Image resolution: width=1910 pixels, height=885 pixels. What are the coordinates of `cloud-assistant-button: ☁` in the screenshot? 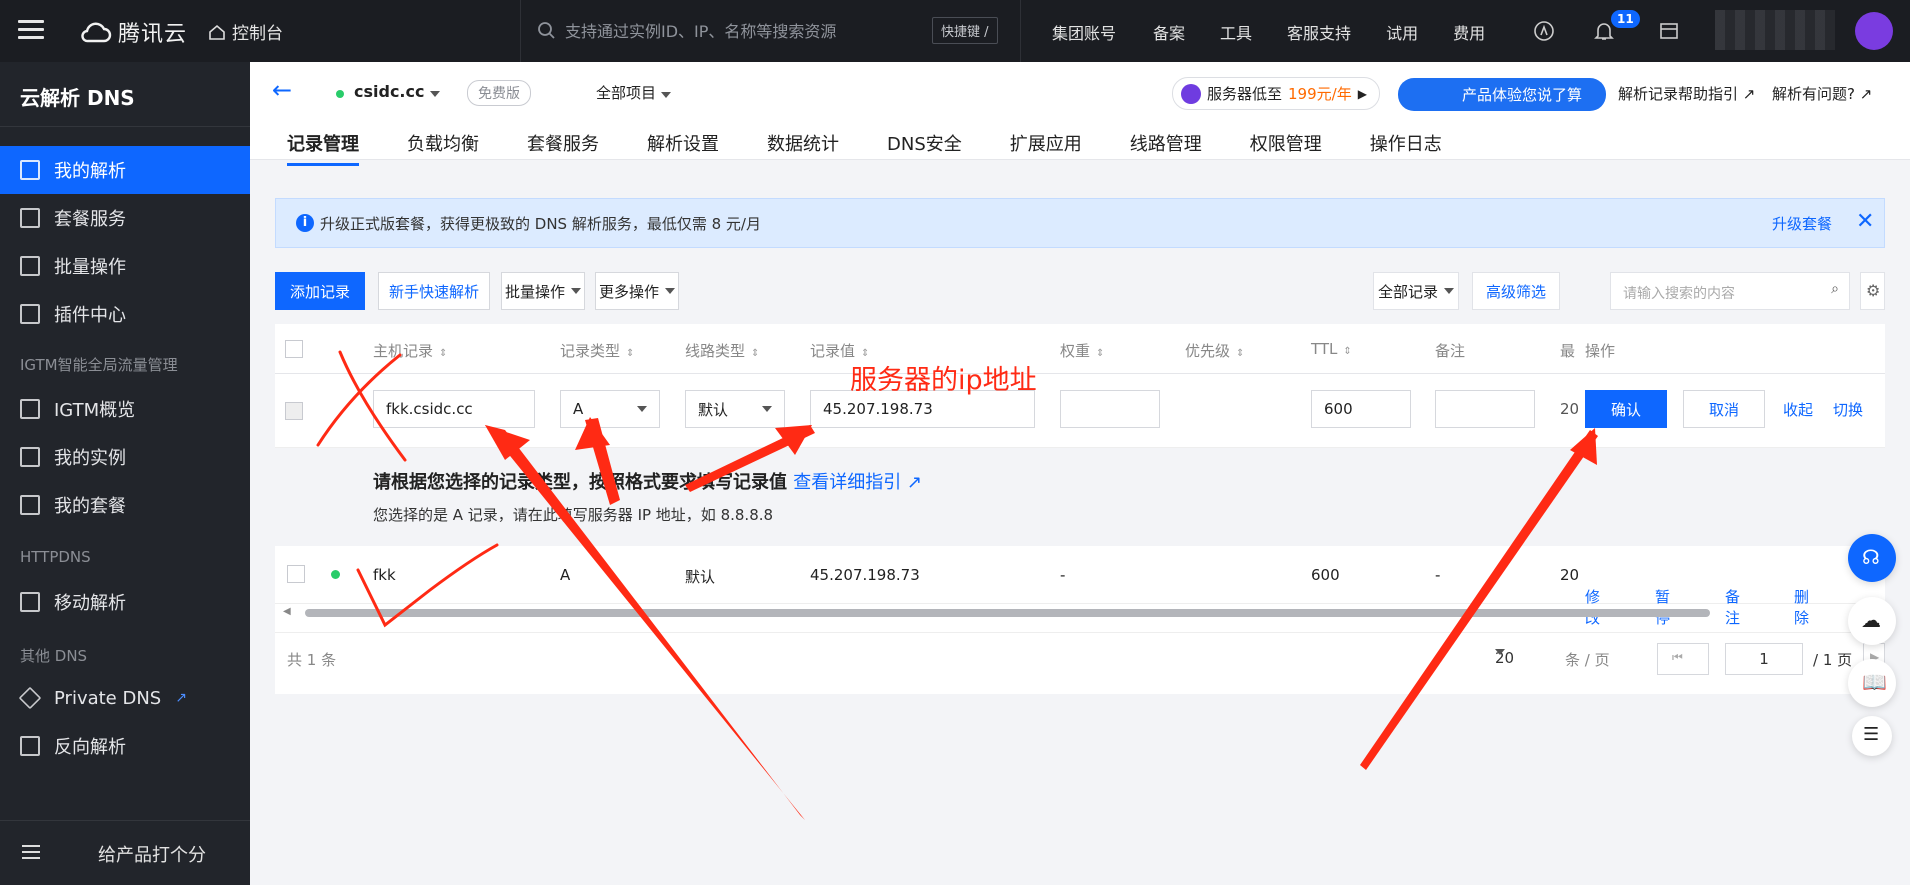 It's located at (1872, 621).